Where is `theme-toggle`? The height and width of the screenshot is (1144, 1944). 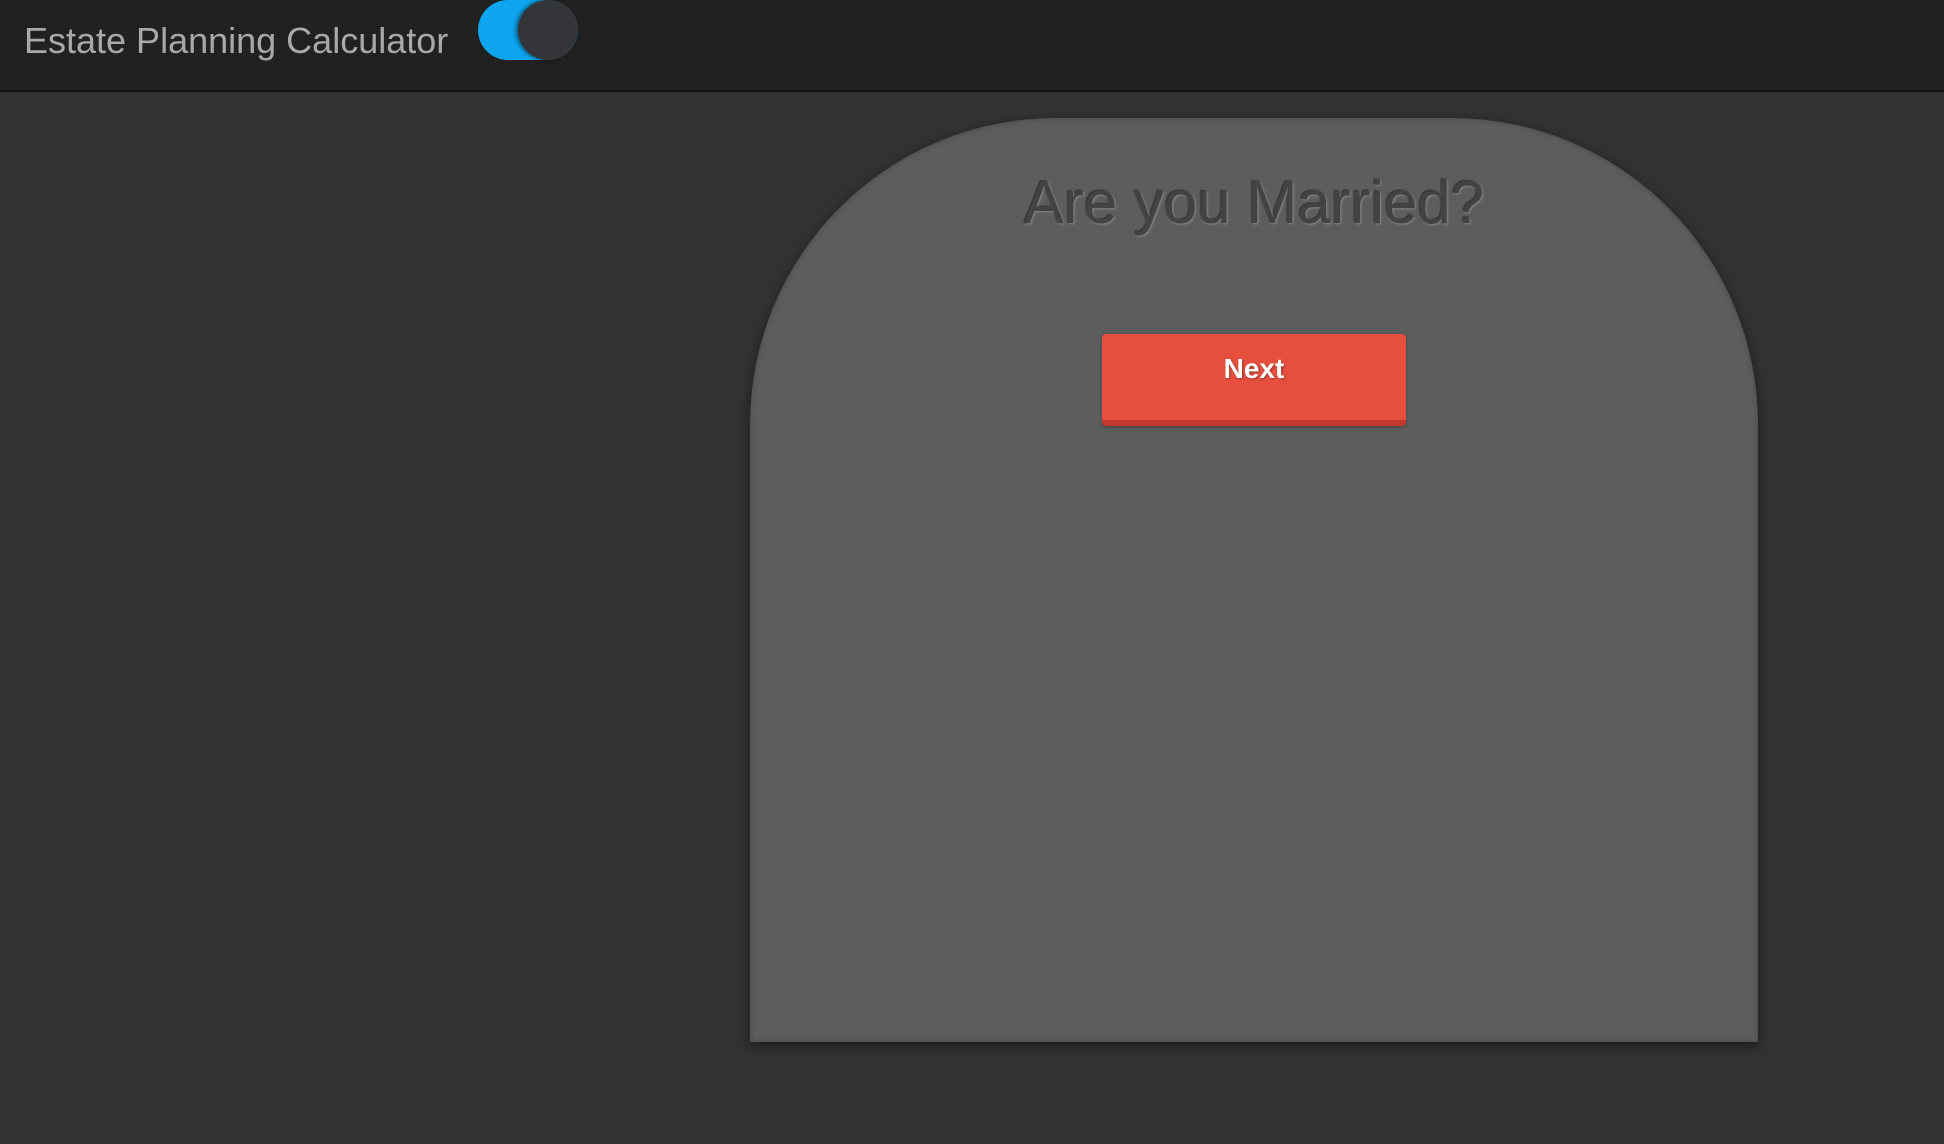
theme-toggle is located at coordinates (528, 30).